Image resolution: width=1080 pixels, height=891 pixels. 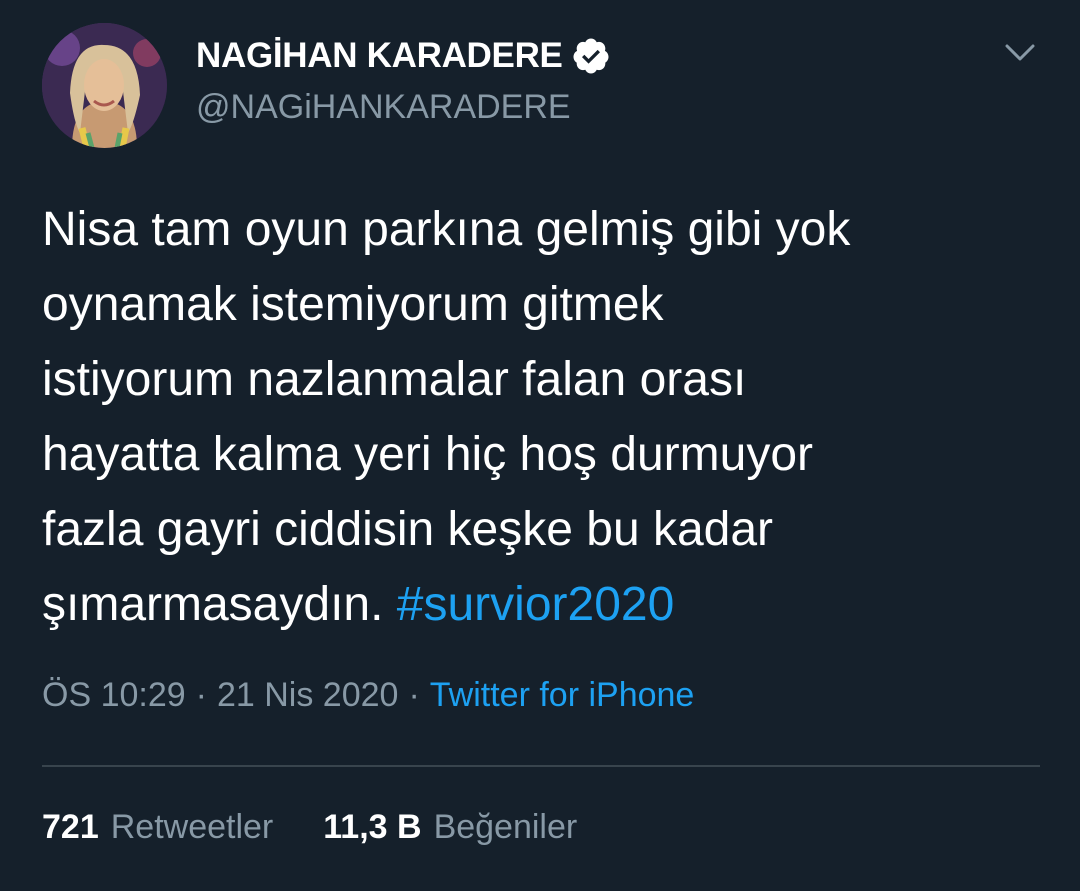 I want to click on display-name: NAGİHAN KARADERE, so click(x=379, y=56).